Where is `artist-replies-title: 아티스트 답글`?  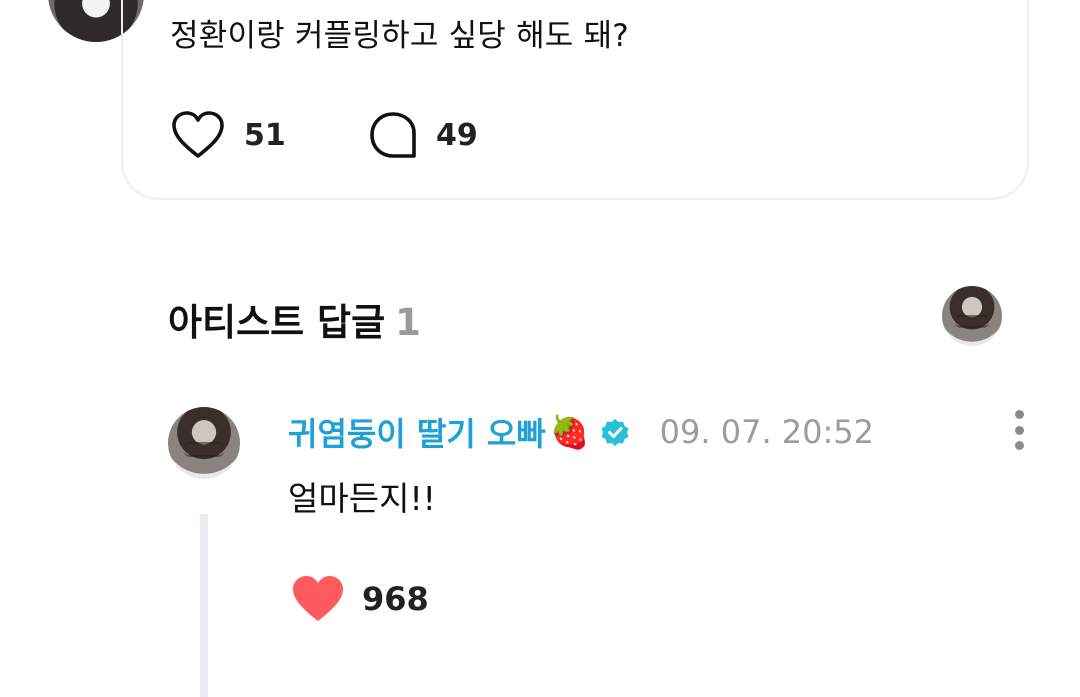 artist-replies-title: 아티스트 답글 is located at coordinates (277, 322).